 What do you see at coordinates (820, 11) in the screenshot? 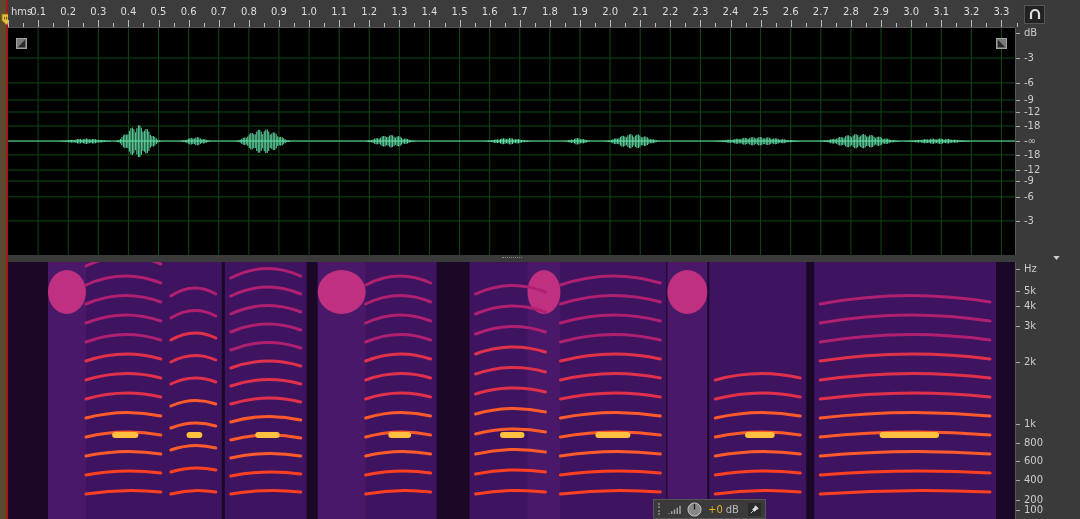
I see `ruler-label: 2.7` at bounding box center [820, 11].